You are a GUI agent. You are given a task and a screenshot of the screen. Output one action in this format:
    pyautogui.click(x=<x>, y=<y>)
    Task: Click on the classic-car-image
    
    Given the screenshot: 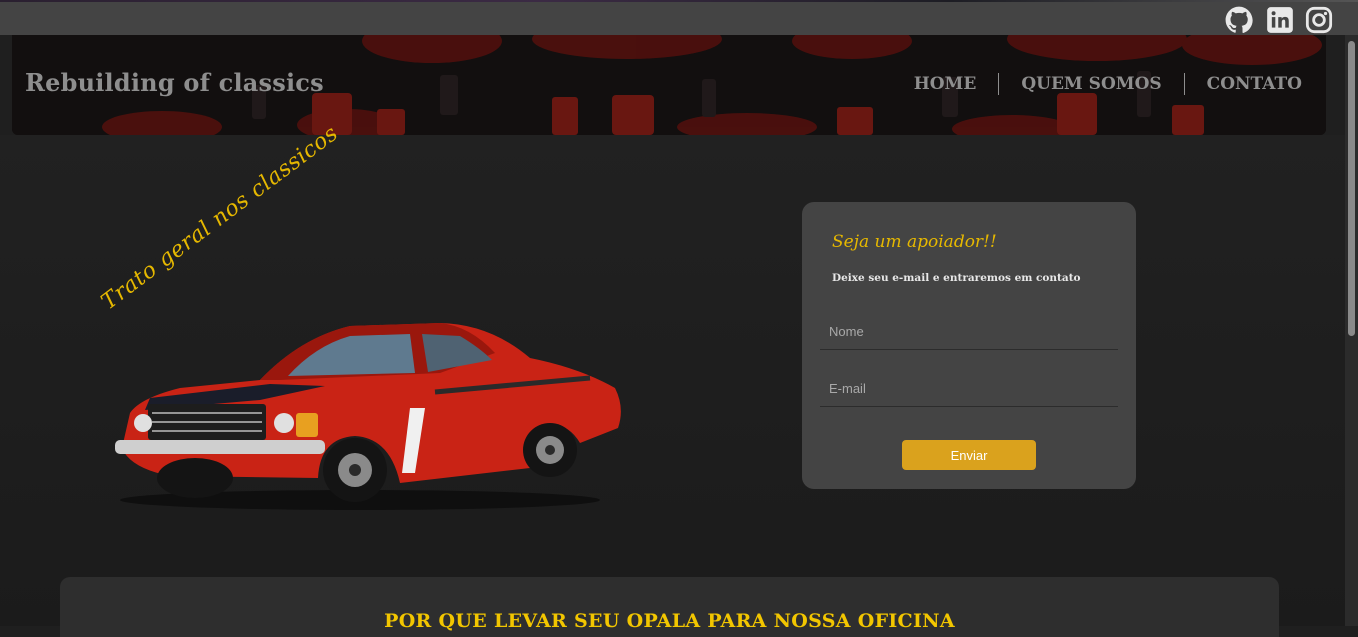 What is the action you would take?
    pyautogui.click(x=368, y=416)
    